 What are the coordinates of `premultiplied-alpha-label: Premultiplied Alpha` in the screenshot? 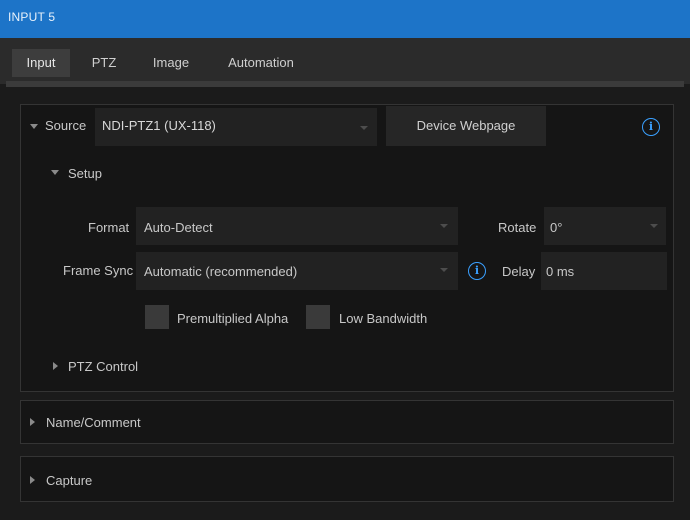 It's located at (233, 318).